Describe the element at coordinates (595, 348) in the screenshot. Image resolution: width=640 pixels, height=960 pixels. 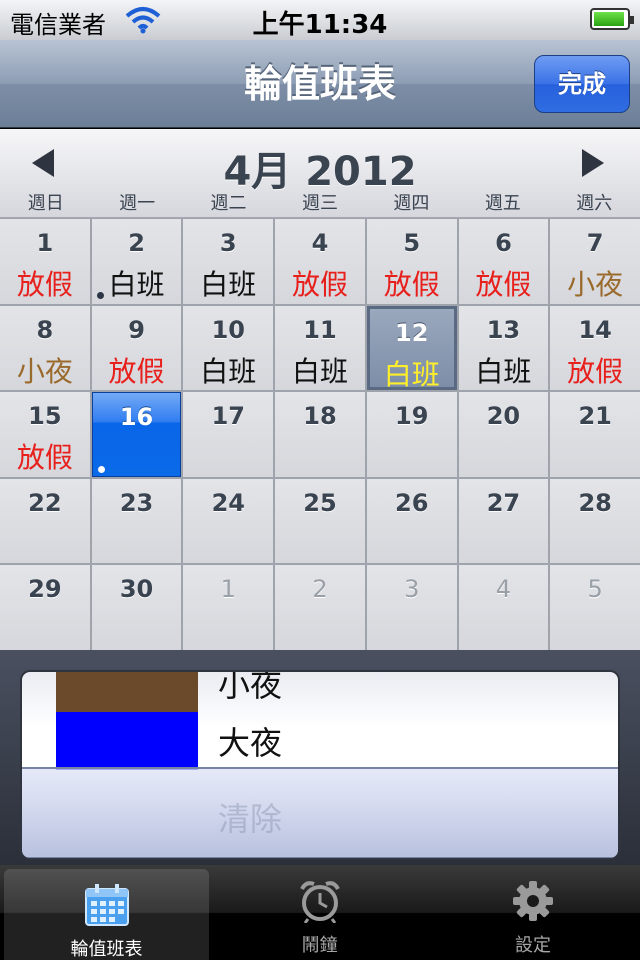
I see `day-cell: 14 放假` at that location.